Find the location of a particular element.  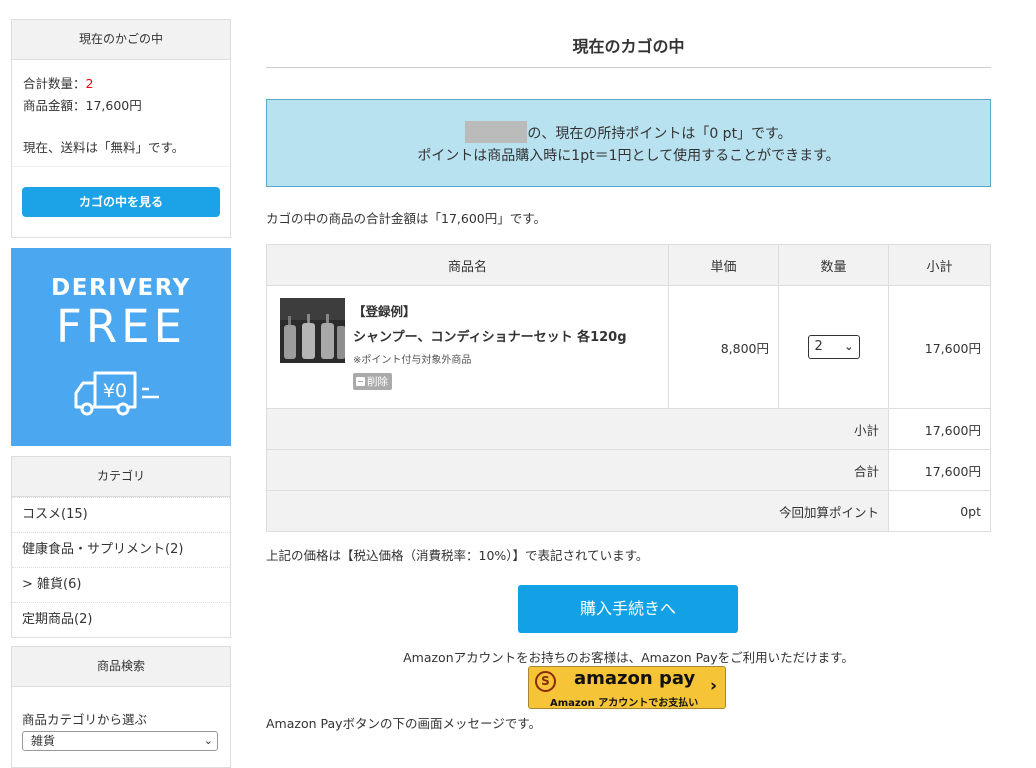

minus-icon is located at coordinates (360, 381).